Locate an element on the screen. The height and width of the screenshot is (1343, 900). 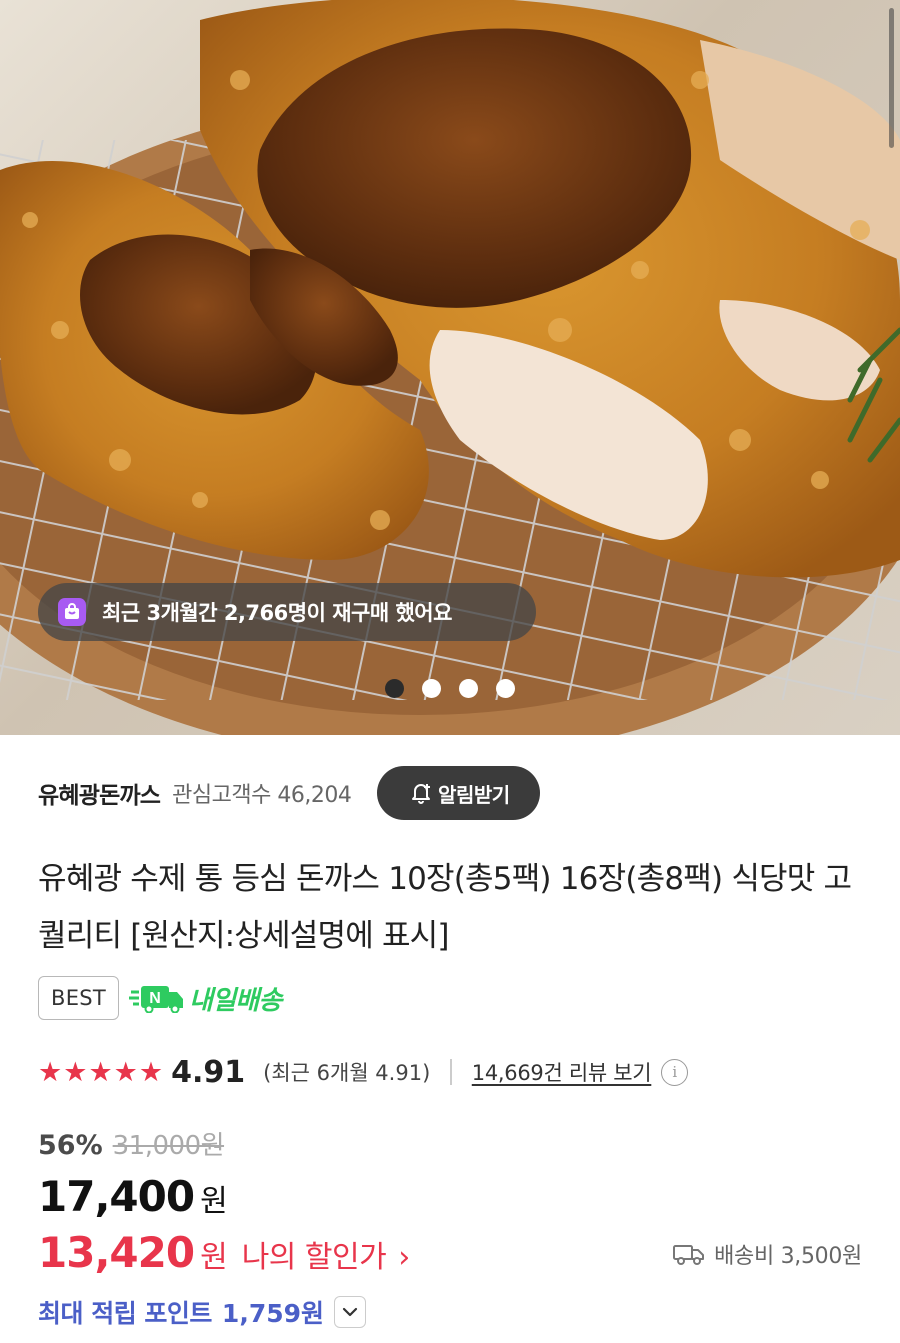
rating-value: 4.91 is located at coordinates (208, 1072).